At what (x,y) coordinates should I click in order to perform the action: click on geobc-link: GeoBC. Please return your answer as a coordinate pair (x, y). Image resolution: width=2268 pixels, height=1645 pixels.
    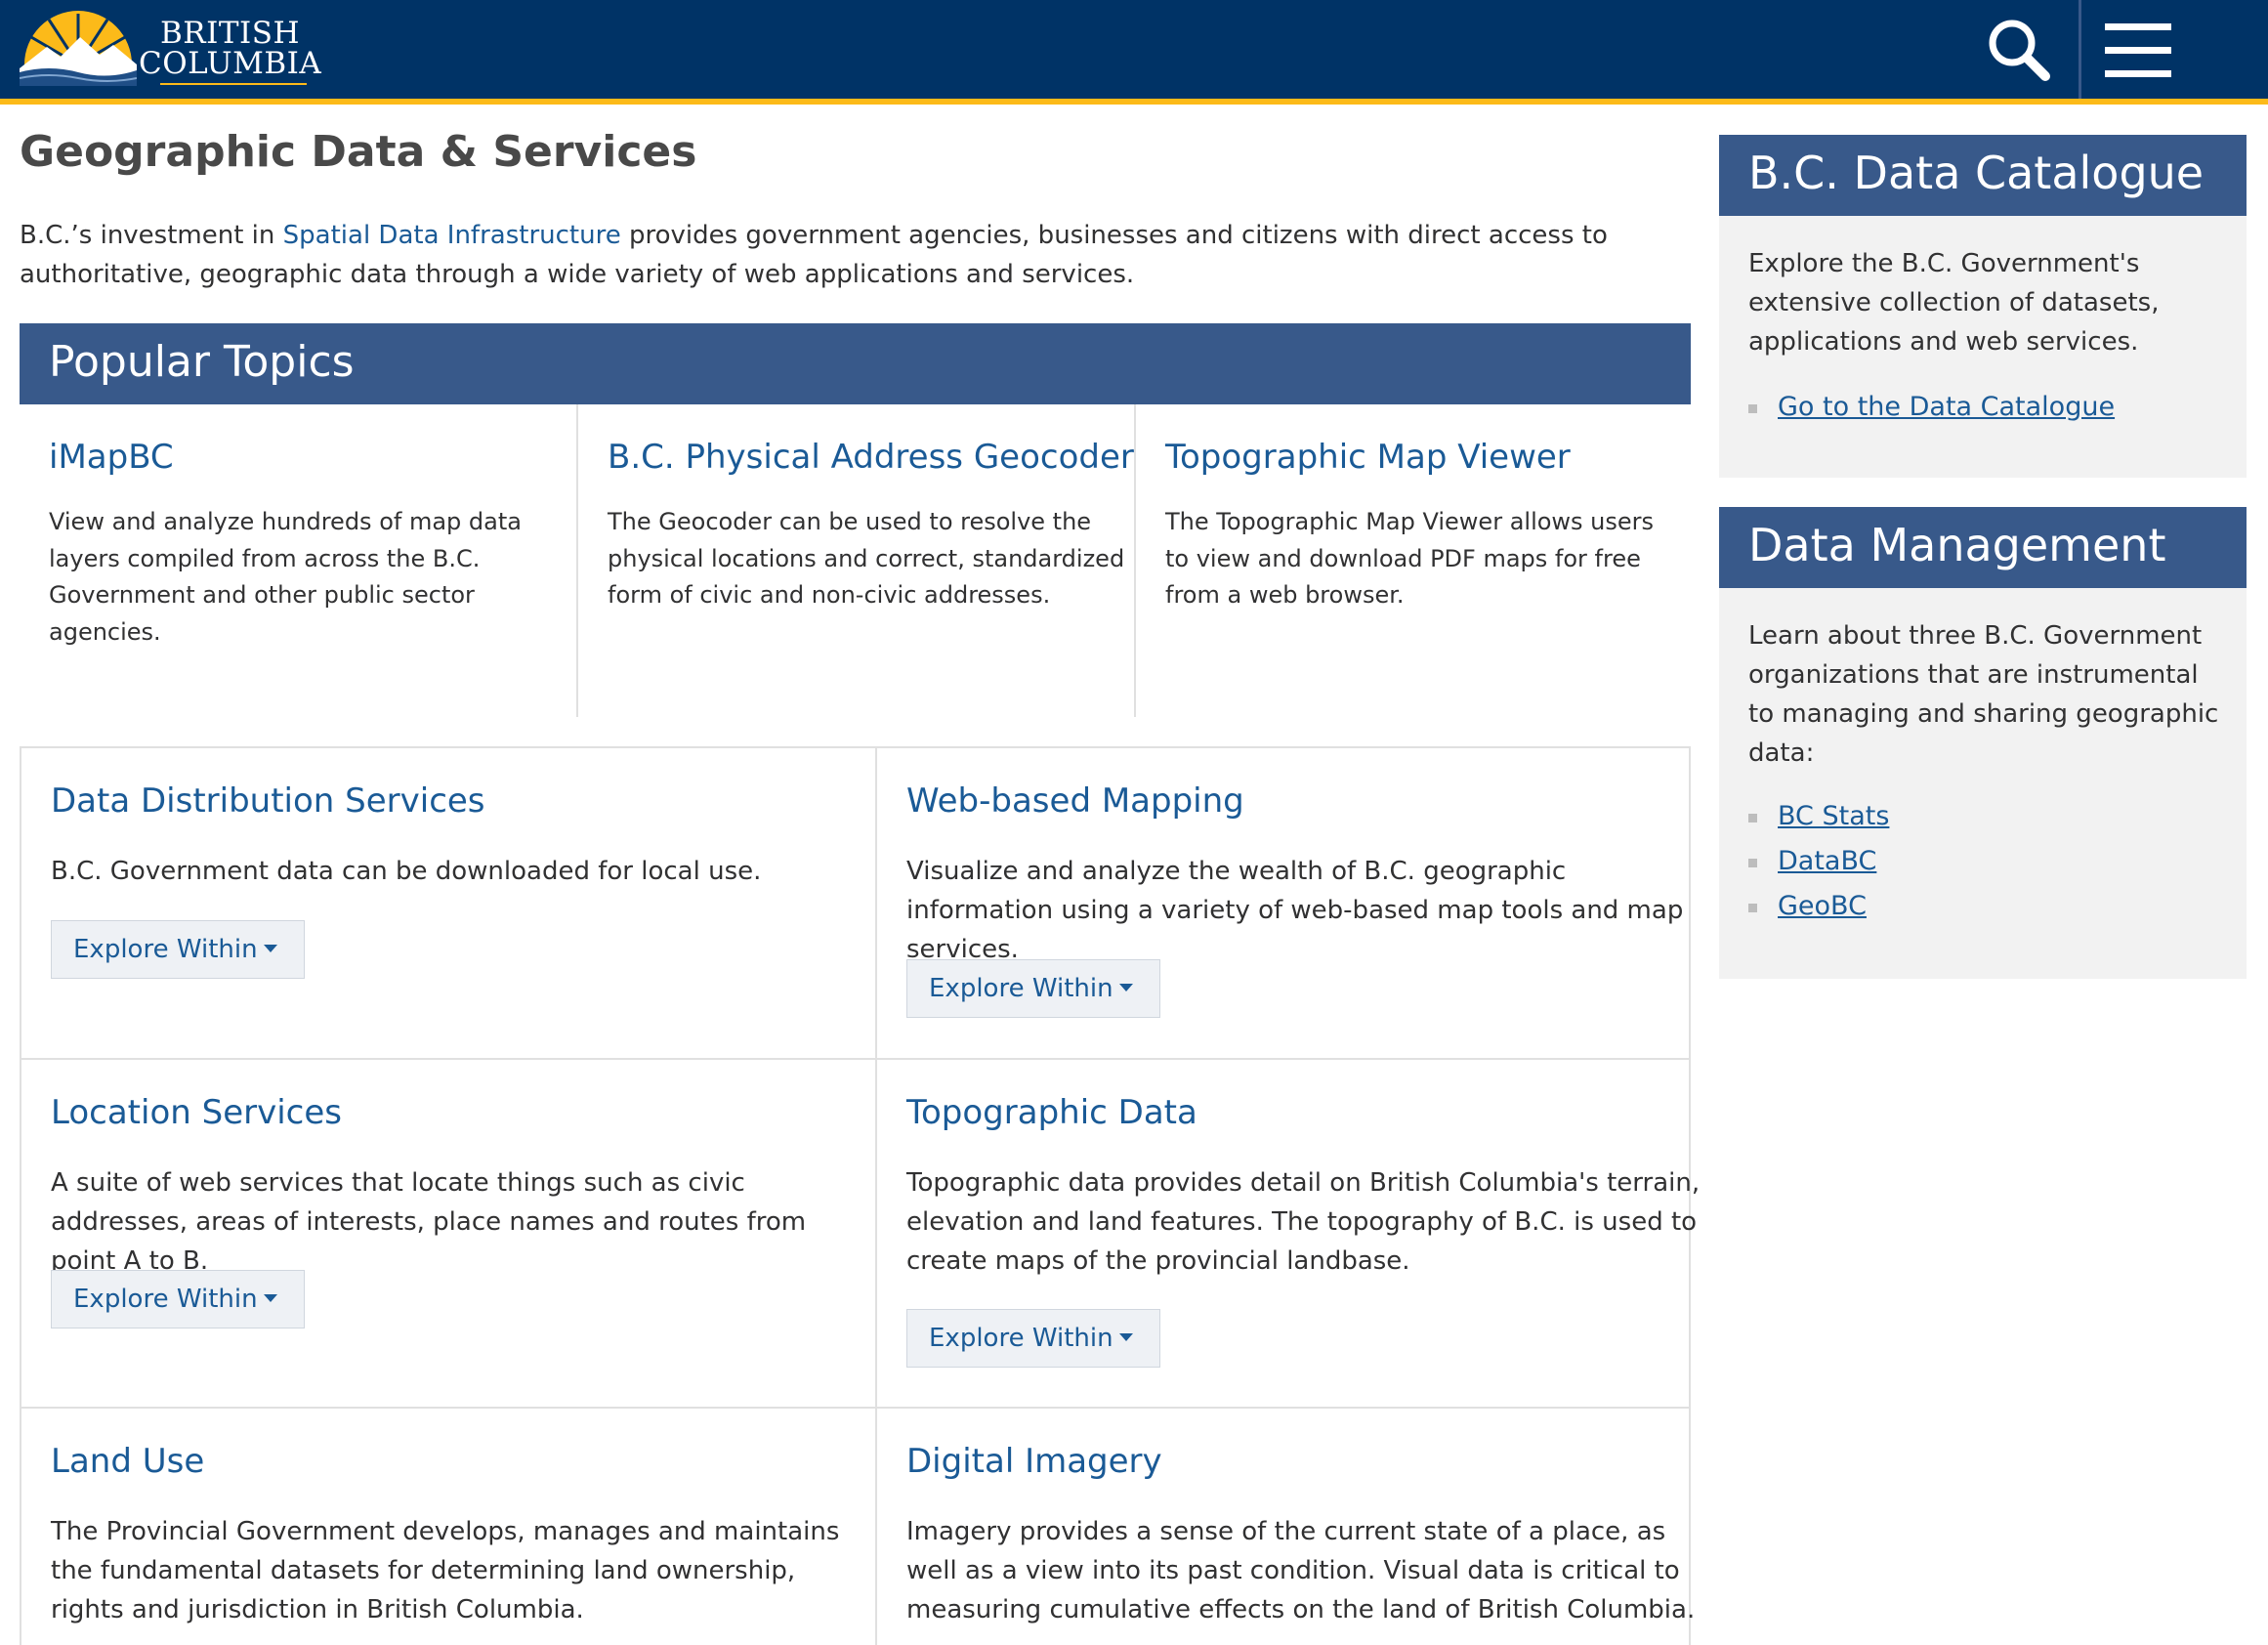
    Looking at the image, I should click on (1822, 906).